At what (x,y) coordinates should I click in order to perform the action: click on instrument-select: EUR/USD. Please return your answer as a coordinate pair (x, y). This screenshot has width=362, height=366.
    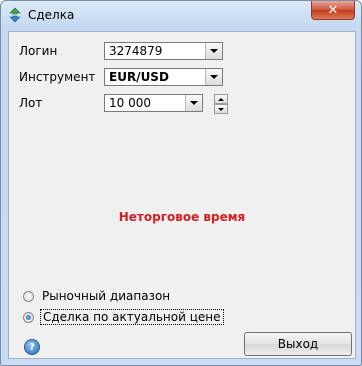
    Looking at the image, I should click on (163, 77).